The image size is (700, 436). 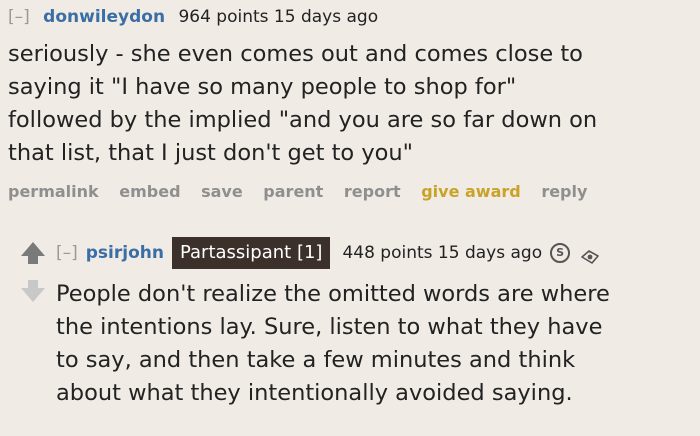 What do you see at coordinates (590, 254) in the screenshot?
I see `eye-icon` at bounding box center [590, 254].